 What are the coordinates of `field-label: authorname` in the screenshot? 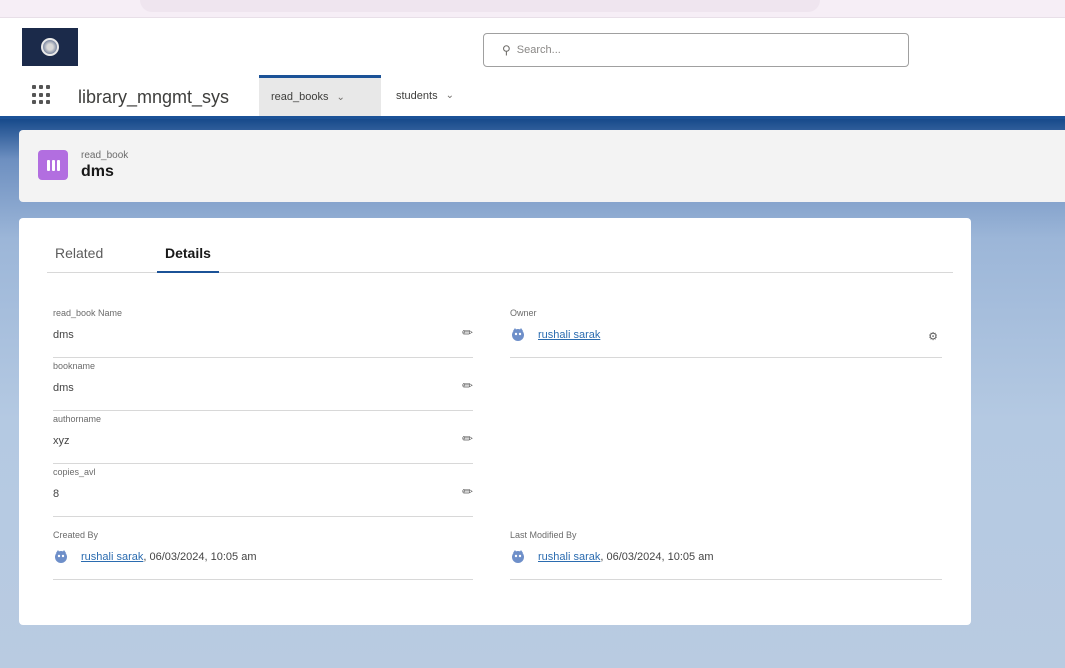 It's located at (77, 419).